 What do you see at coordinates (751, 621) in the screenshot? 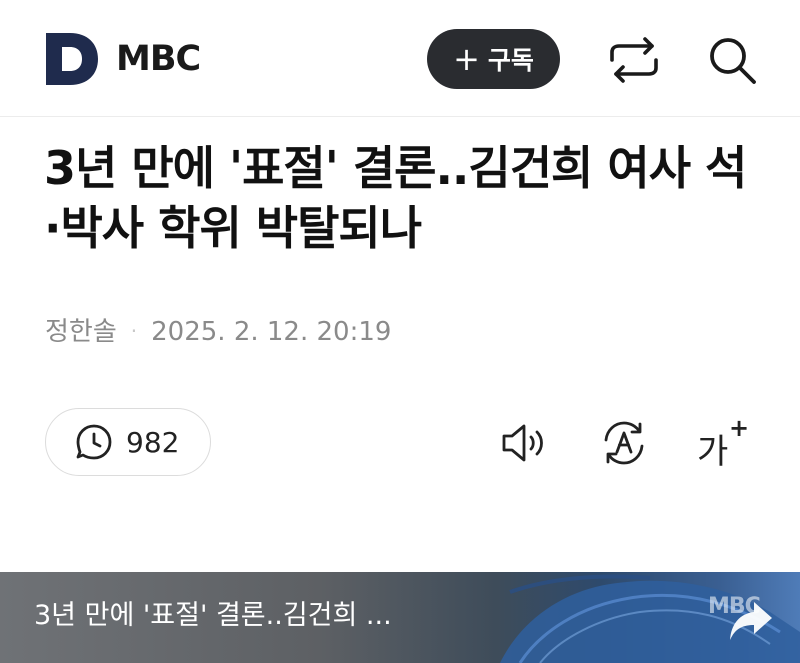
I see `share-arrow-icon` at bounding box center [751, 621].